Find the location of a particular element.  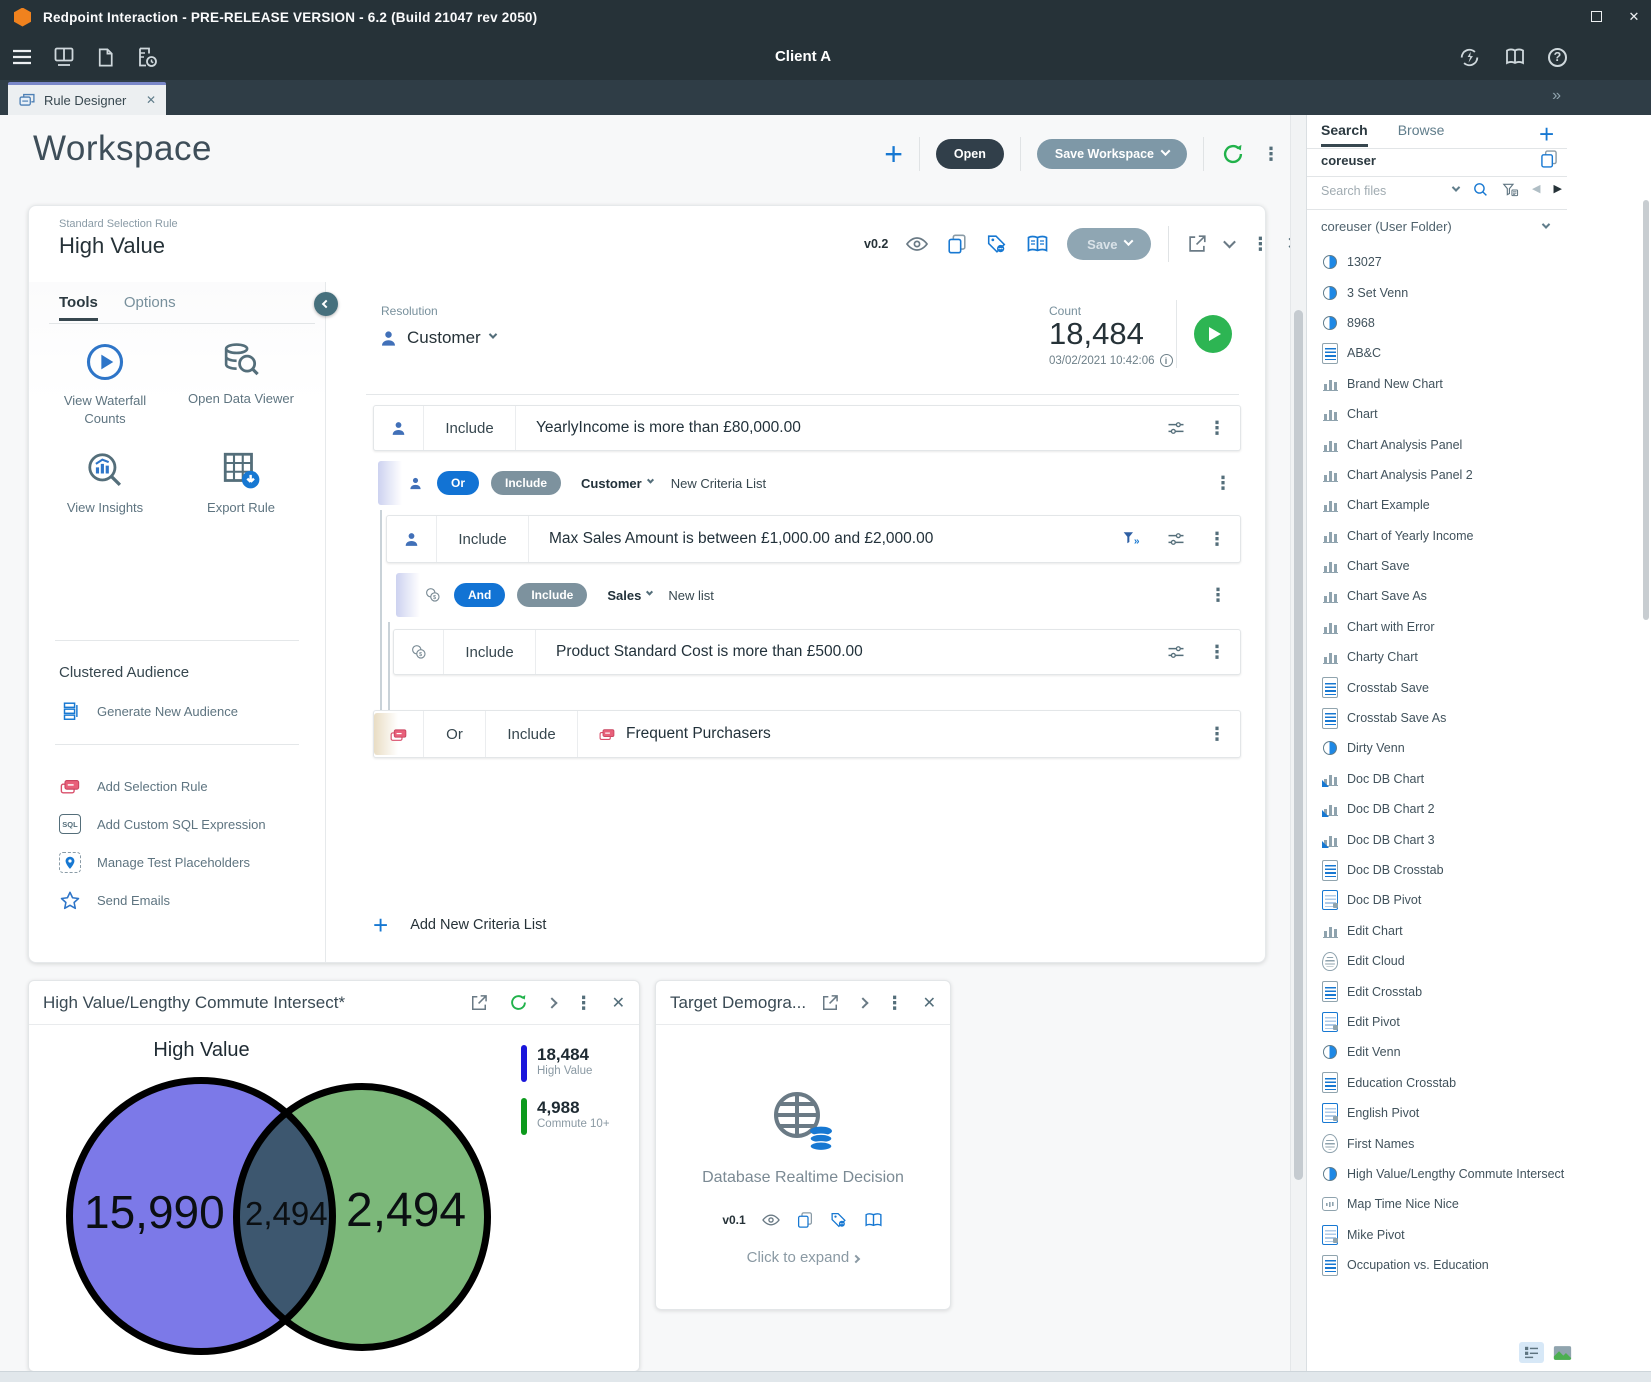

open-data-viewer-button: Open Data Viewer is located at coordinates (241, 383).